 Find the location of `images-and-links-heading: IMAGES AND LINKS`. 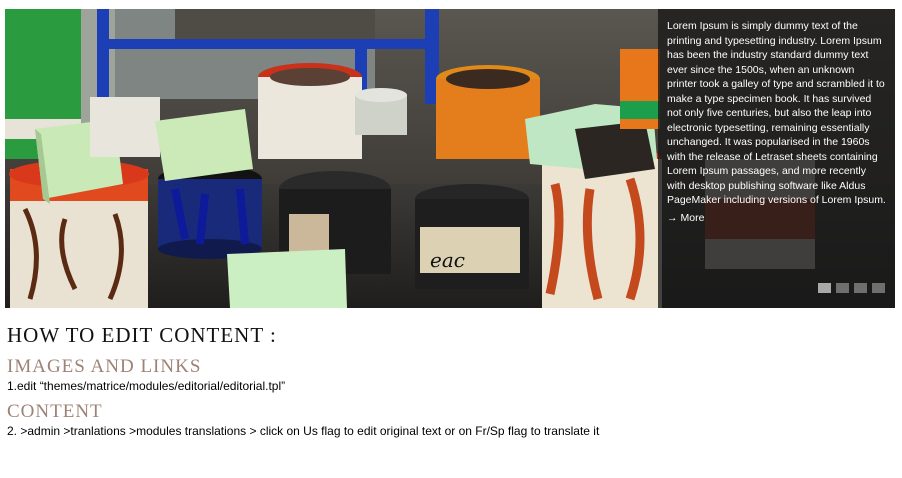

images-and-links-heading: IMAGES AND LINKS is located at coordinates (104, 366).